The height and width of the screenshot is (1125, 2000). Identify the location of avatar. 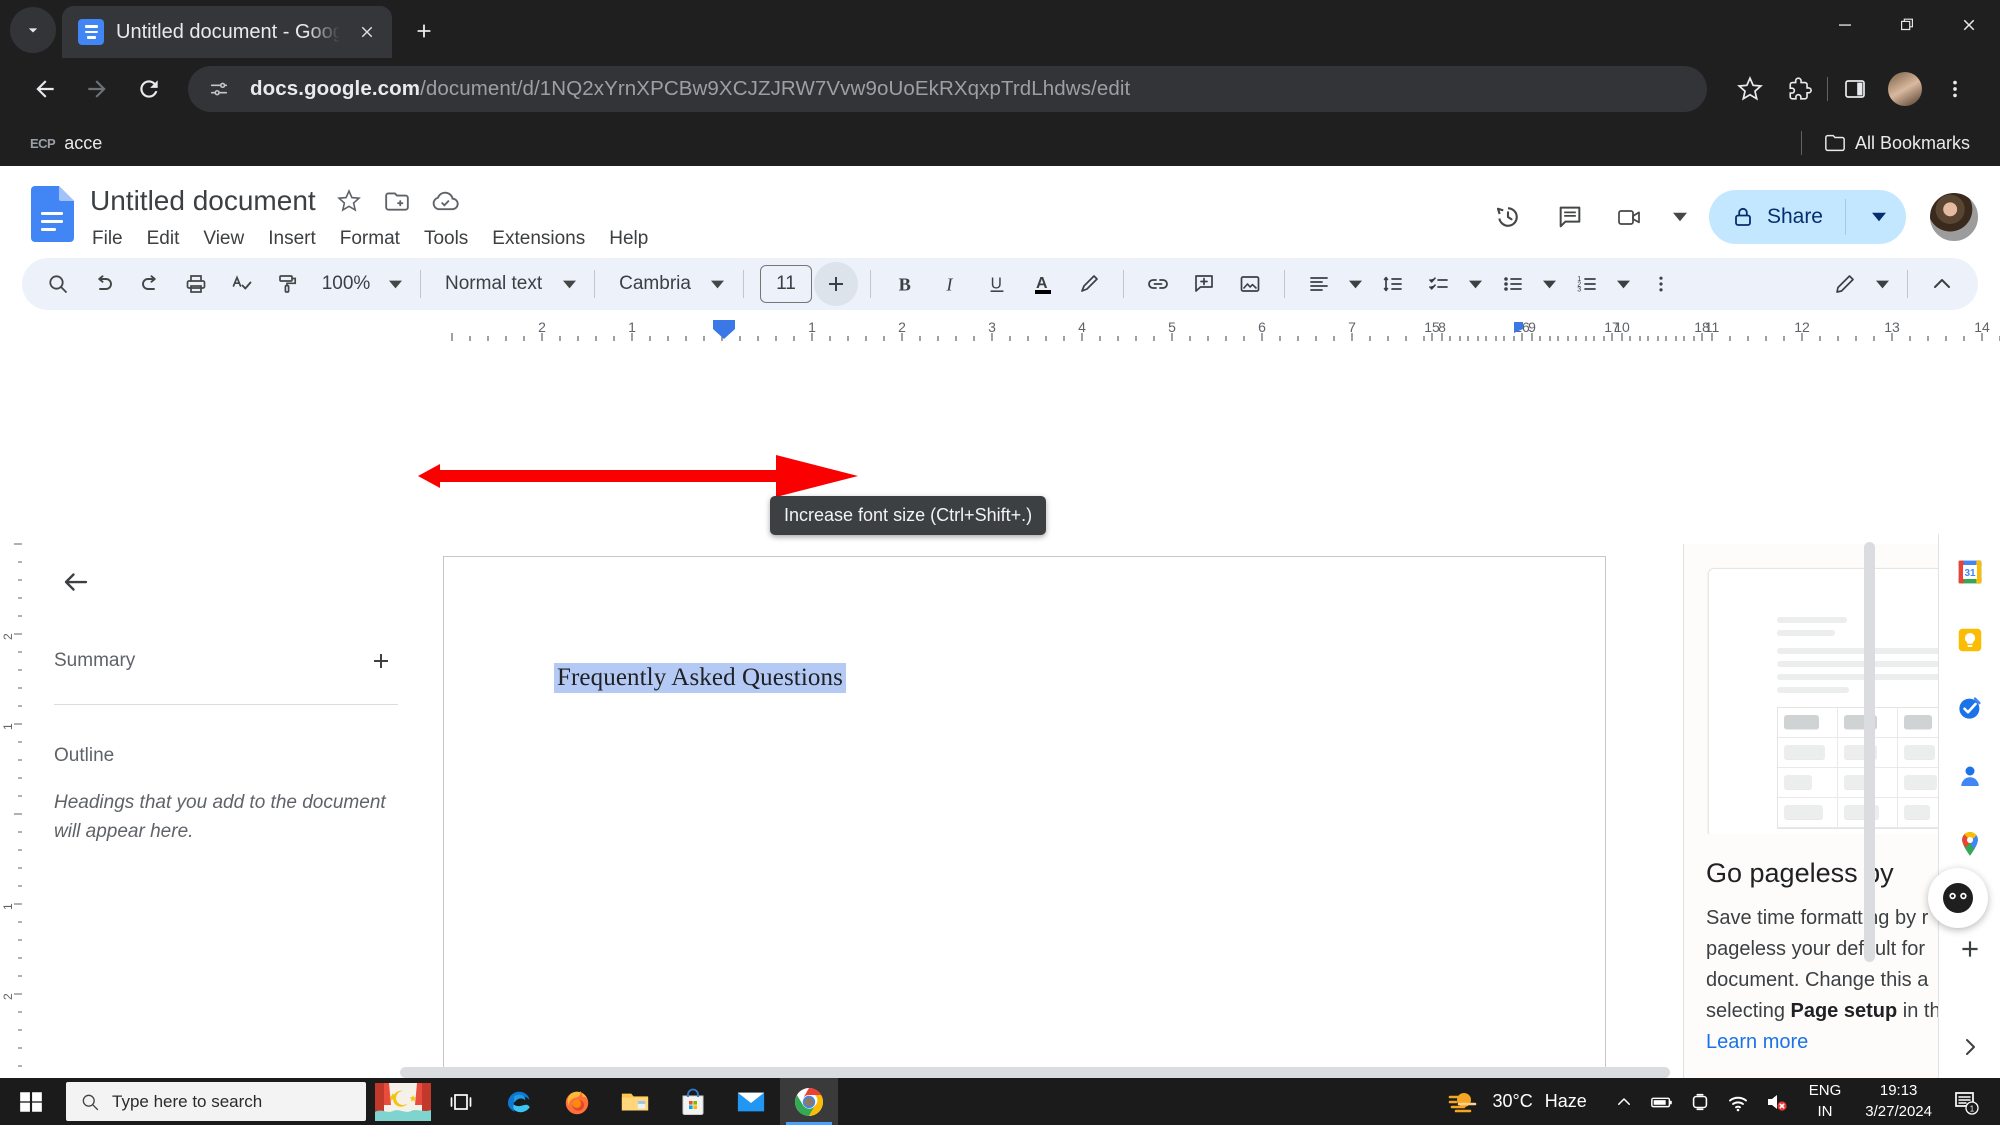
(1954, 217).